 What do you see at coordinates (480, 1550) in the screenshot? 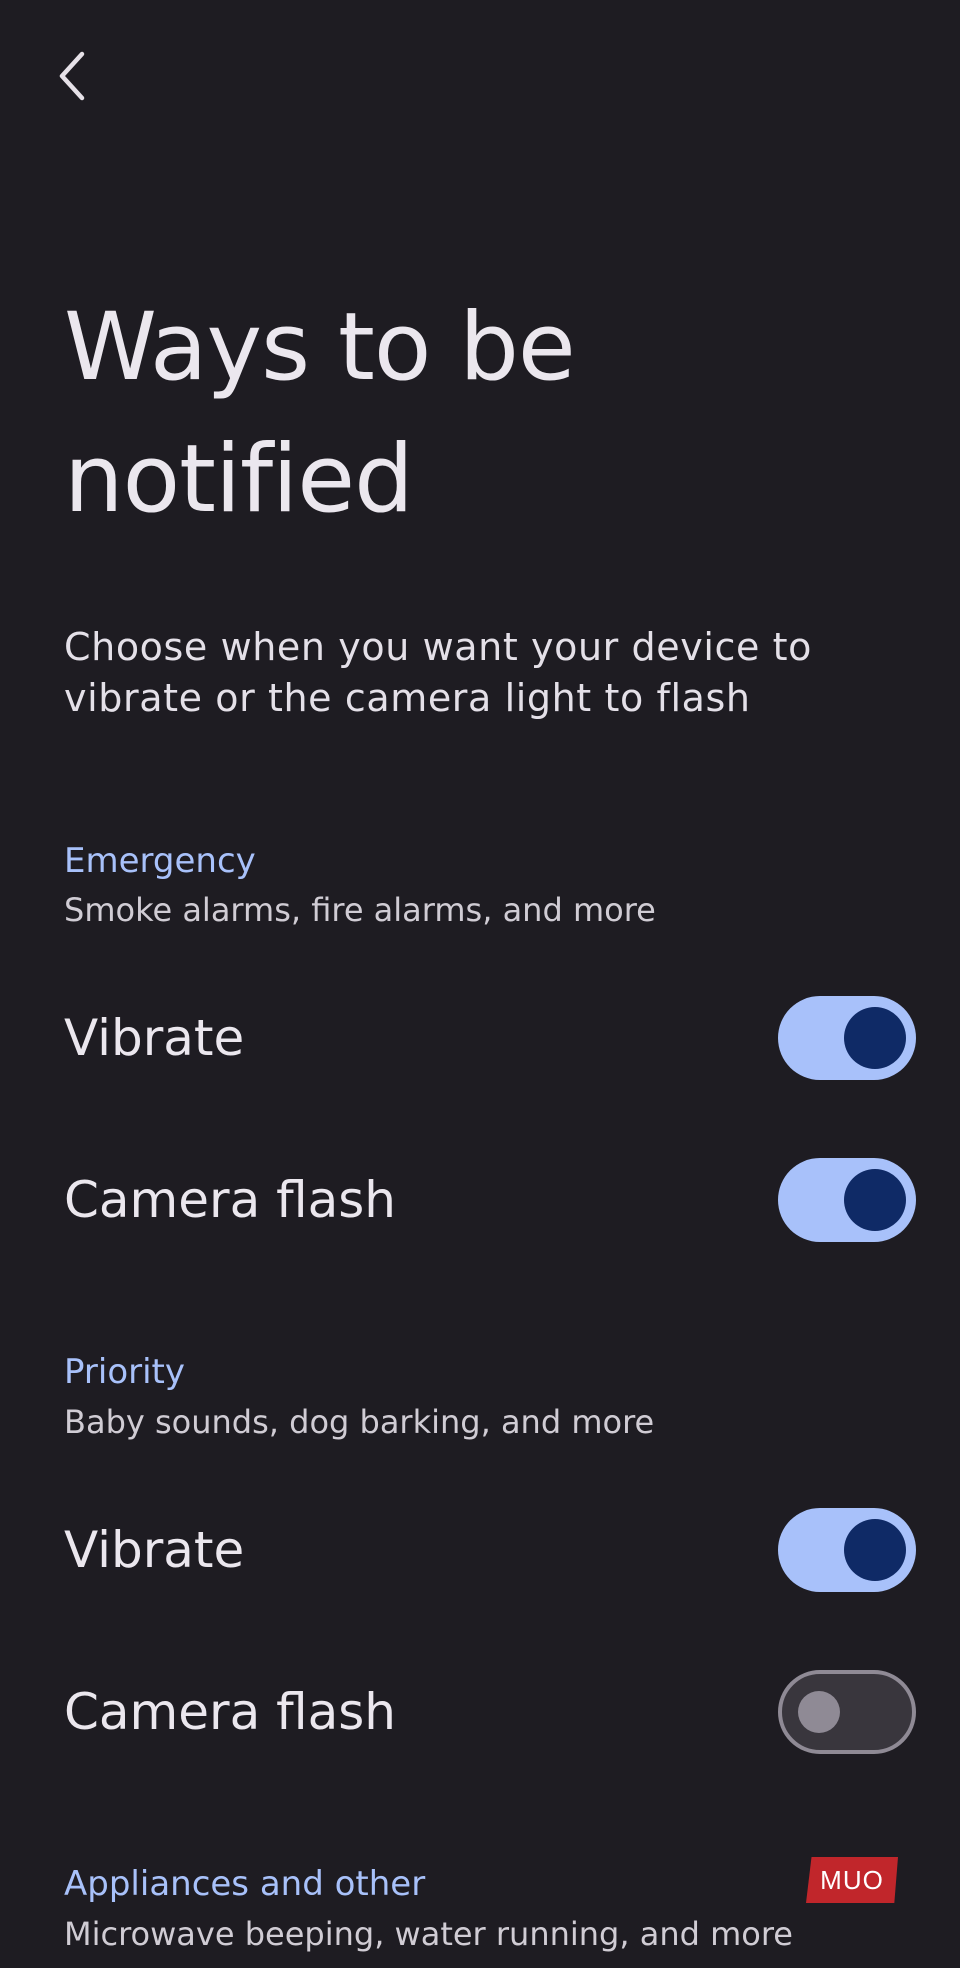
I see `priority-vibrate-row: Vibrate` at bounding box center [480, 1550].